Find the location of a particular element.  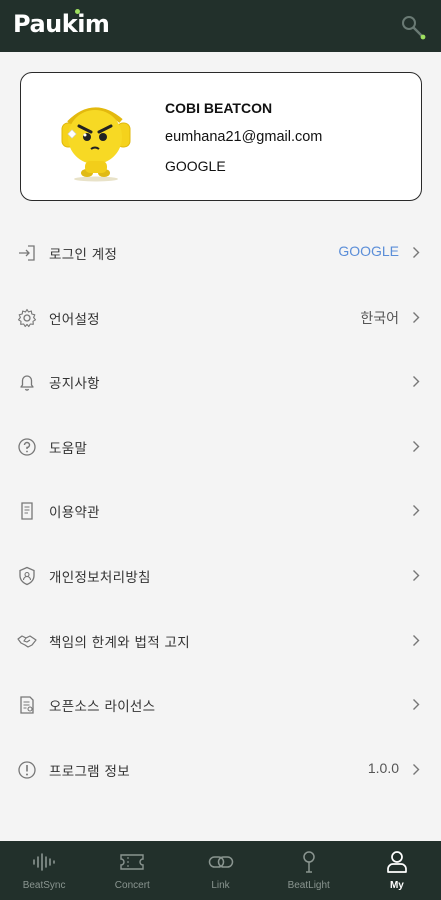

handshake-icon is located at coordinates (27, 641).